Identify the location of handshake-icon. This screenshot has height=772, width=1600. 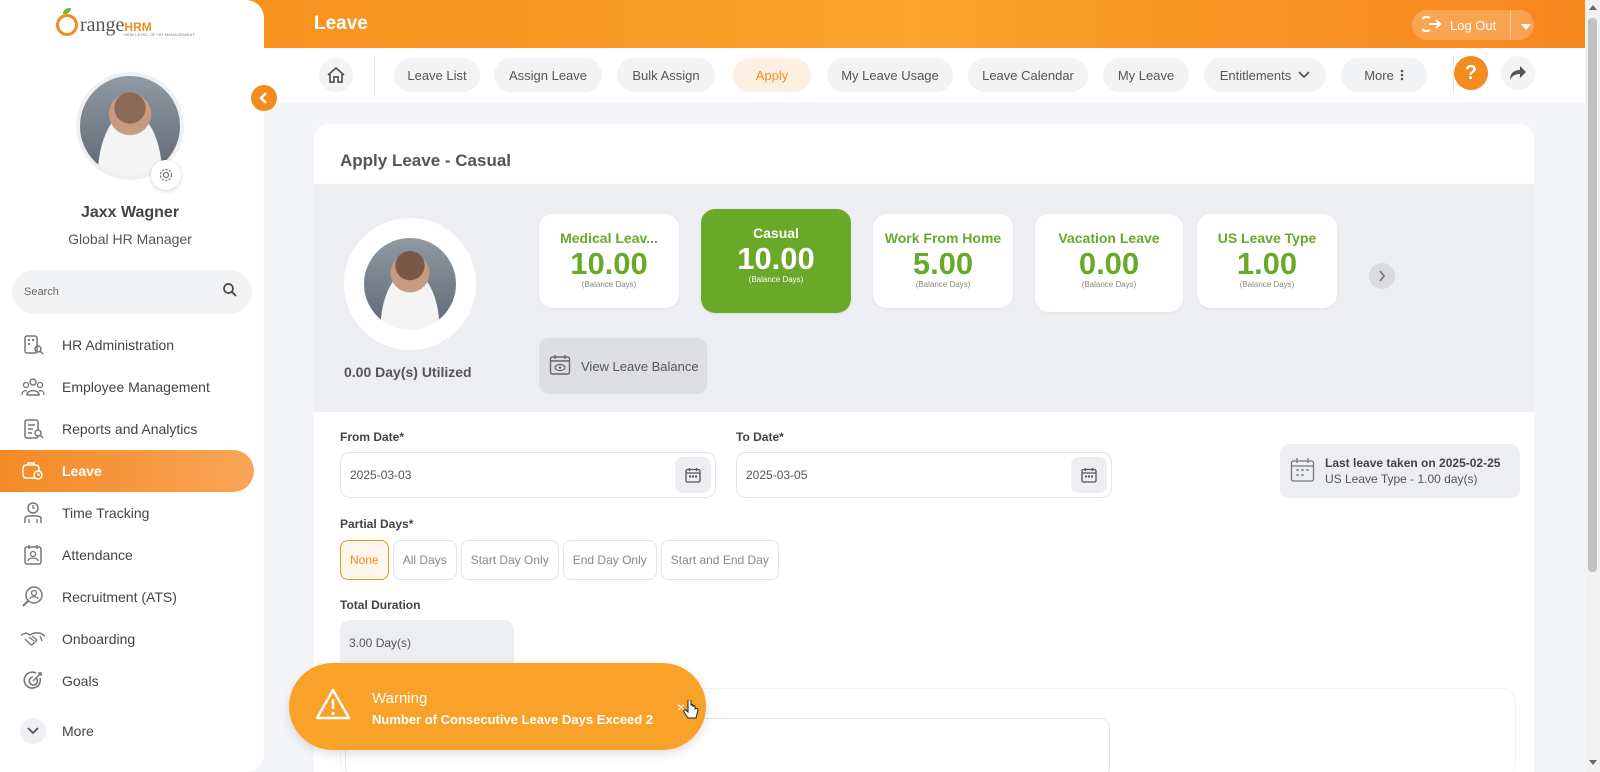
(33, 639).